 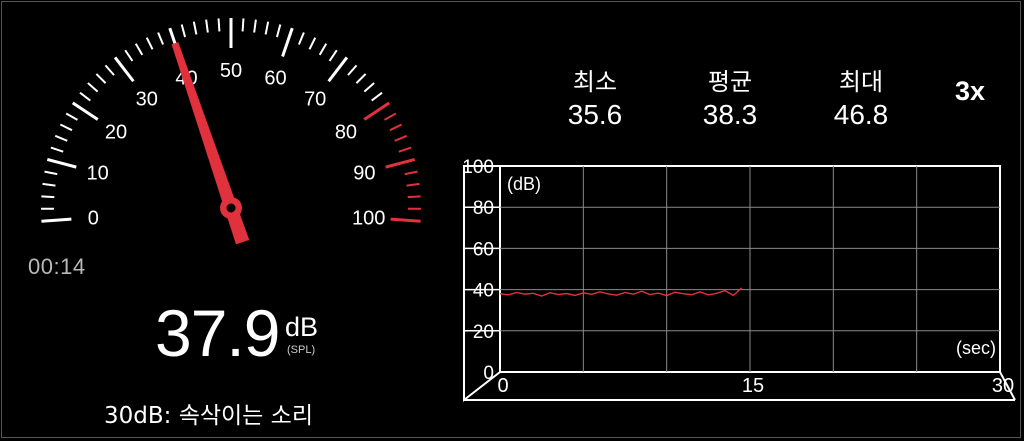 What do you see at coordinates (488, 373) in the screenshot?
I see `y-tick-label: 0` at bounding box center [488, 373].